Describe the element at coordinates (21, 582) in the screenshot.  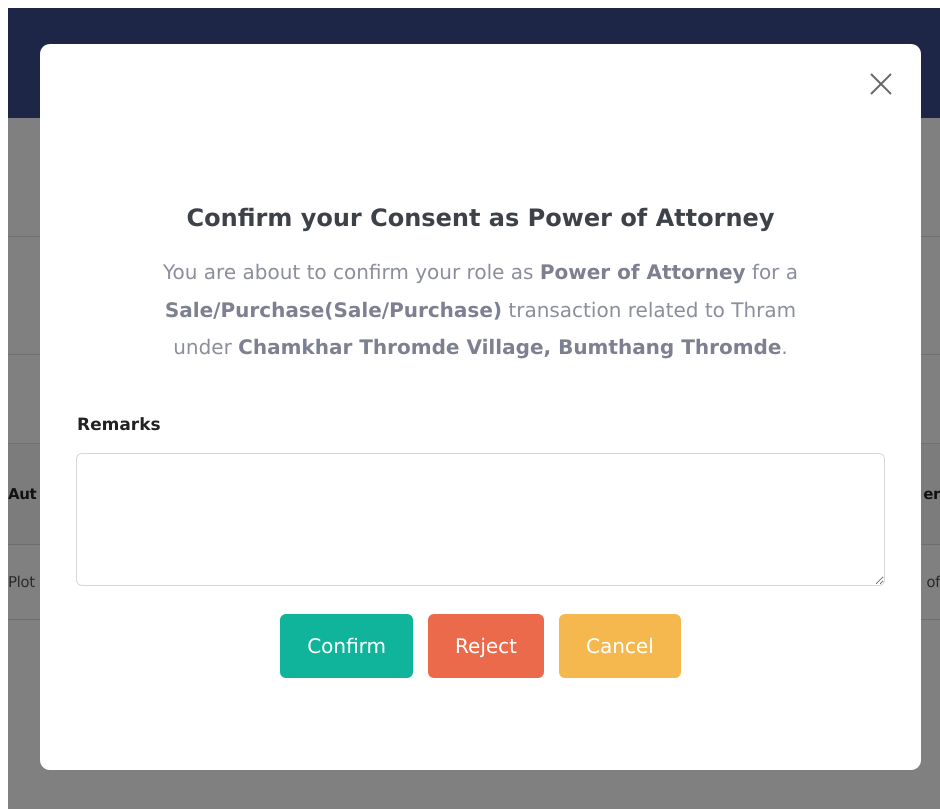
I see `table-cell: Plot` at that location.